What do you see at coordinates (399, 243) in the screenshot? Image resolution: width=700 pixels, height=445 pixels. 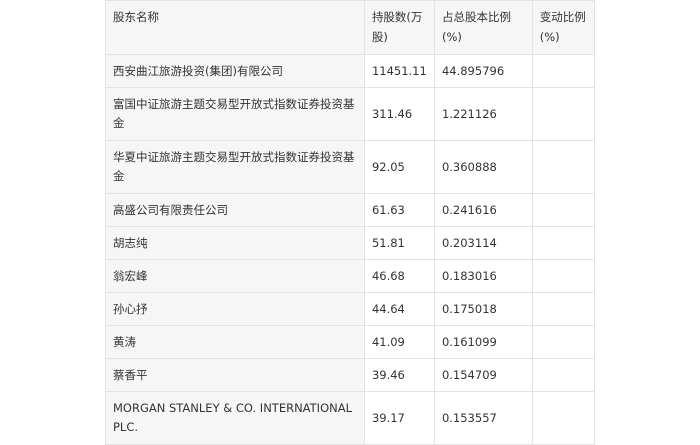 I see `shares-held: 51.81` at bounding box center [399, 243].